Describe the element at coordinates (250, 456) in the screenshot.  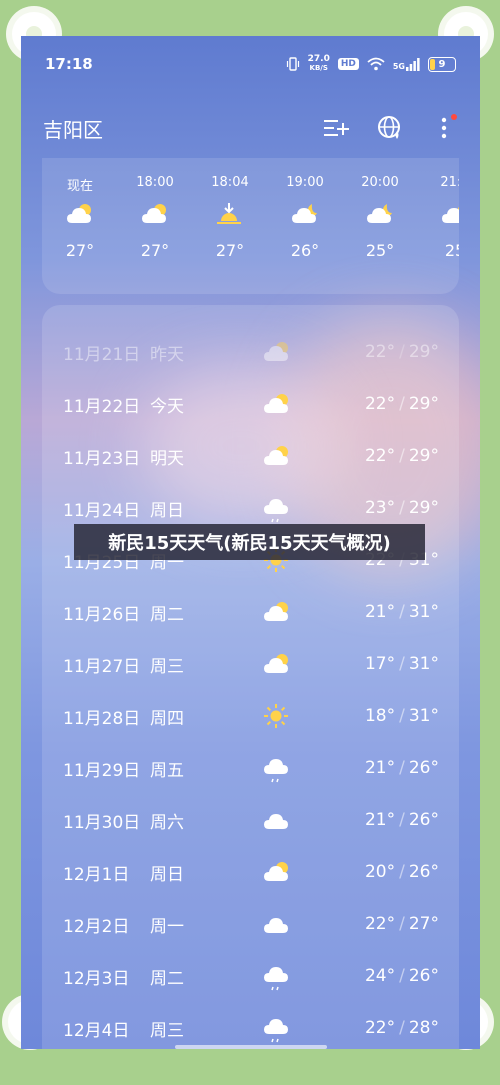
I see `daily-row: 11月23日 明天 22°/29°` at that location.